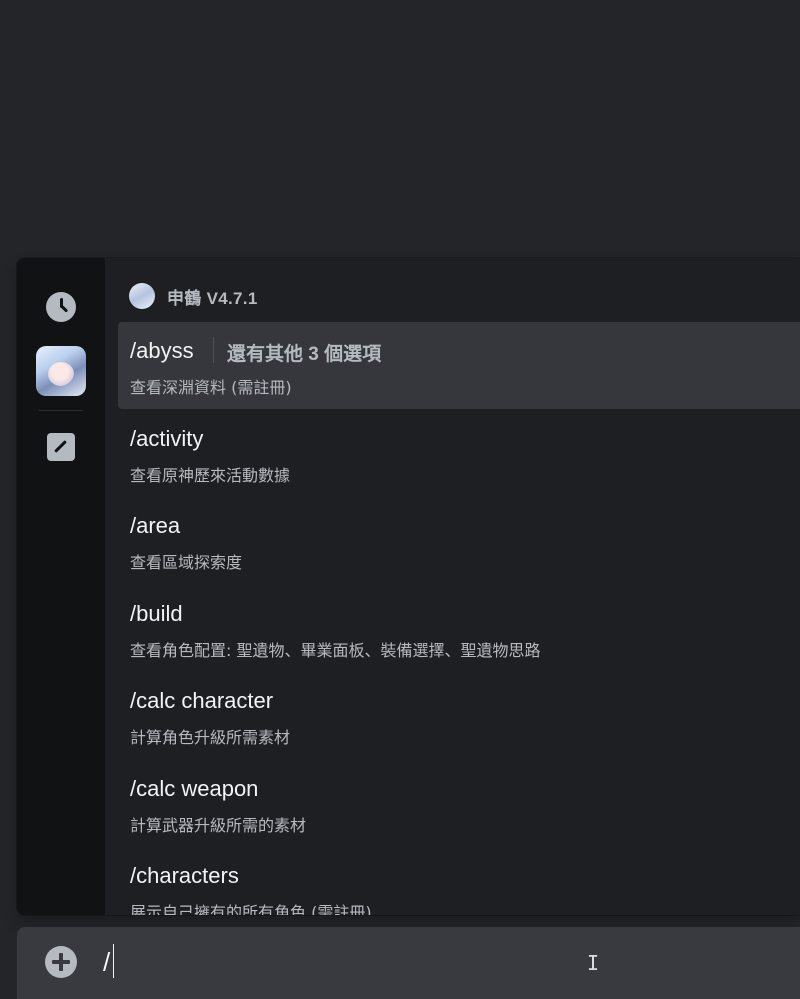  Describe the element at coordinates (459, 365) in the screenshot. I see `command-item-abyss: /abyss 還有其他 3 個選項 查看深淵資料 (需註冊)` at that location.